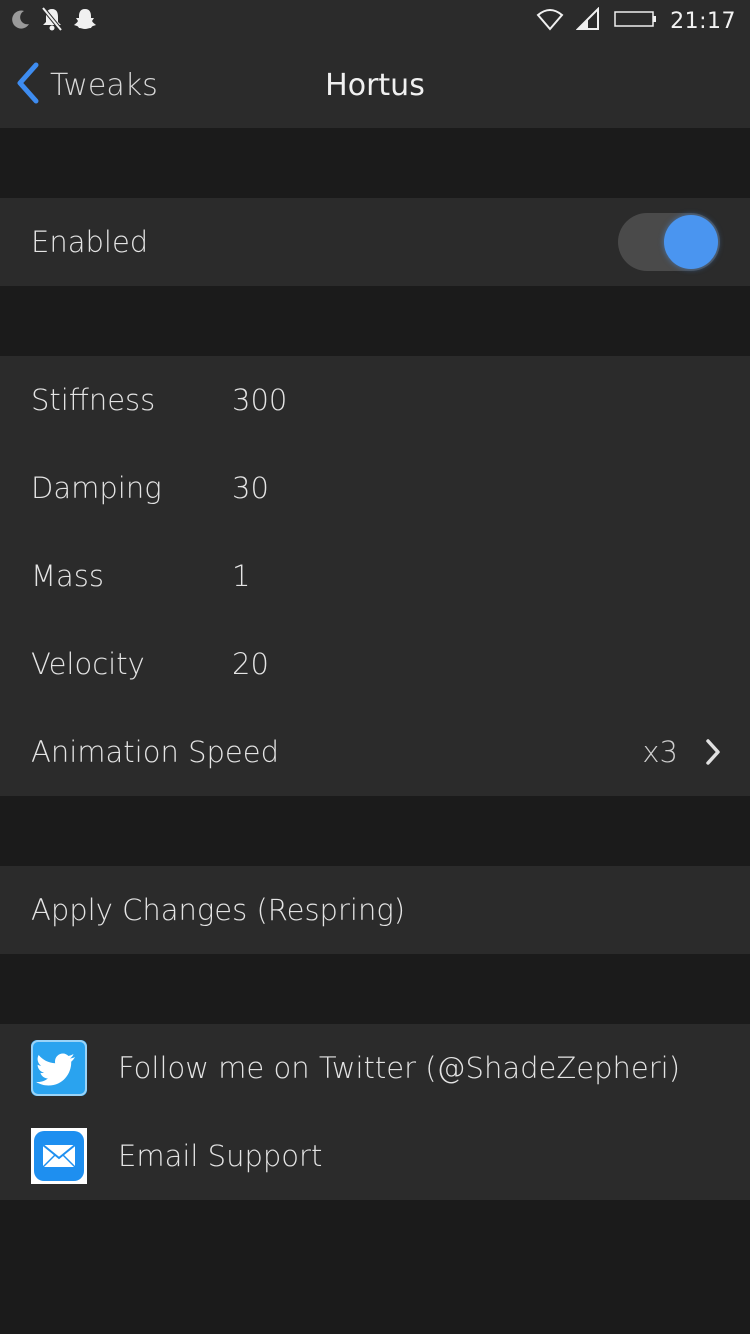 This screenshot has height=1334, width=750. I want to click on enabled-toggle, so click(669, 242).